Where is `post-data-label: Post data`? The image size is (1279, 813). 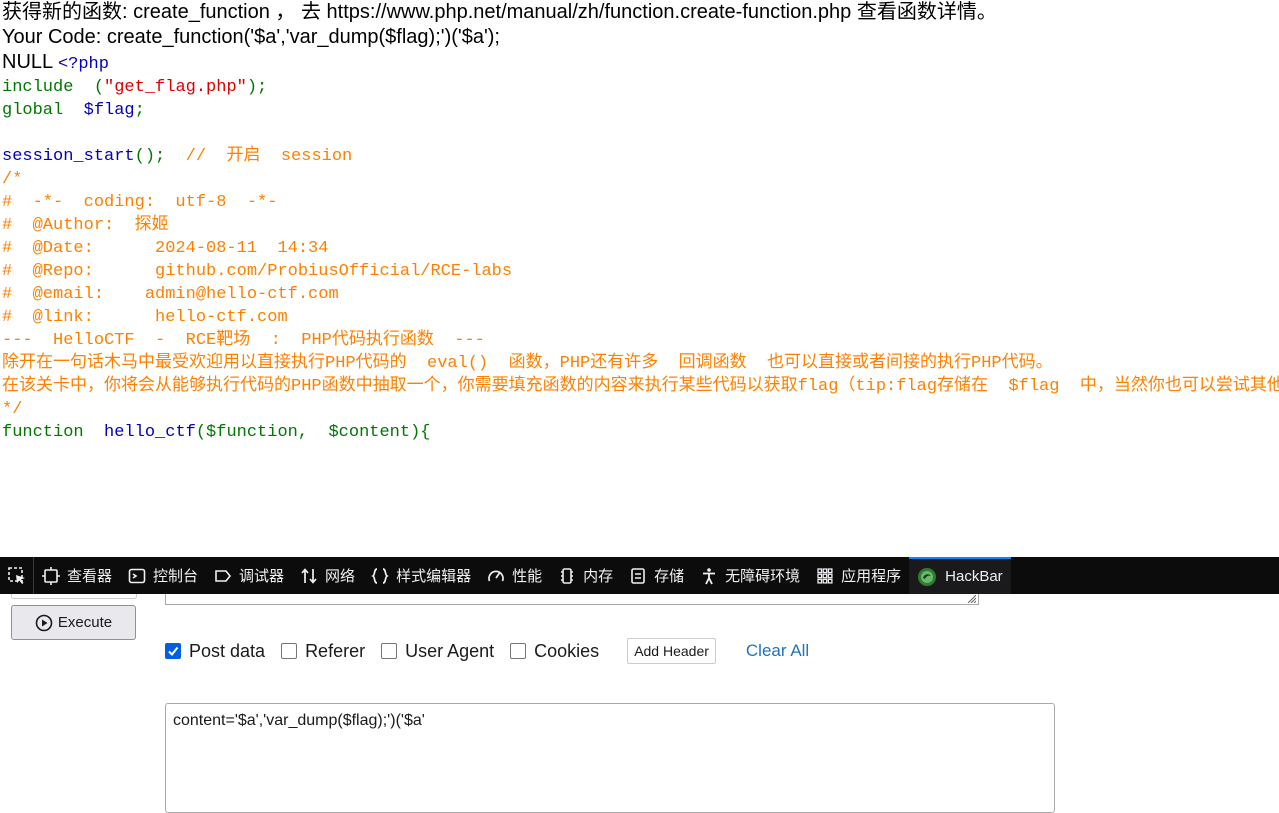 post-data-label: Post data is located at coordinates (227, 650).